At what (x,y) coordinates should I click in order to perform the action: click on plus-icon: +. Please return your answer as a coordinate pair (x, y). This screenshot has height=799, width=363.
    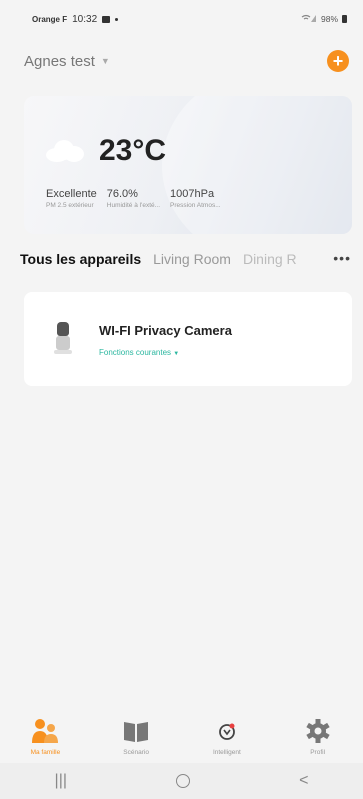
    Looking at the image, I should click on (338, 61).